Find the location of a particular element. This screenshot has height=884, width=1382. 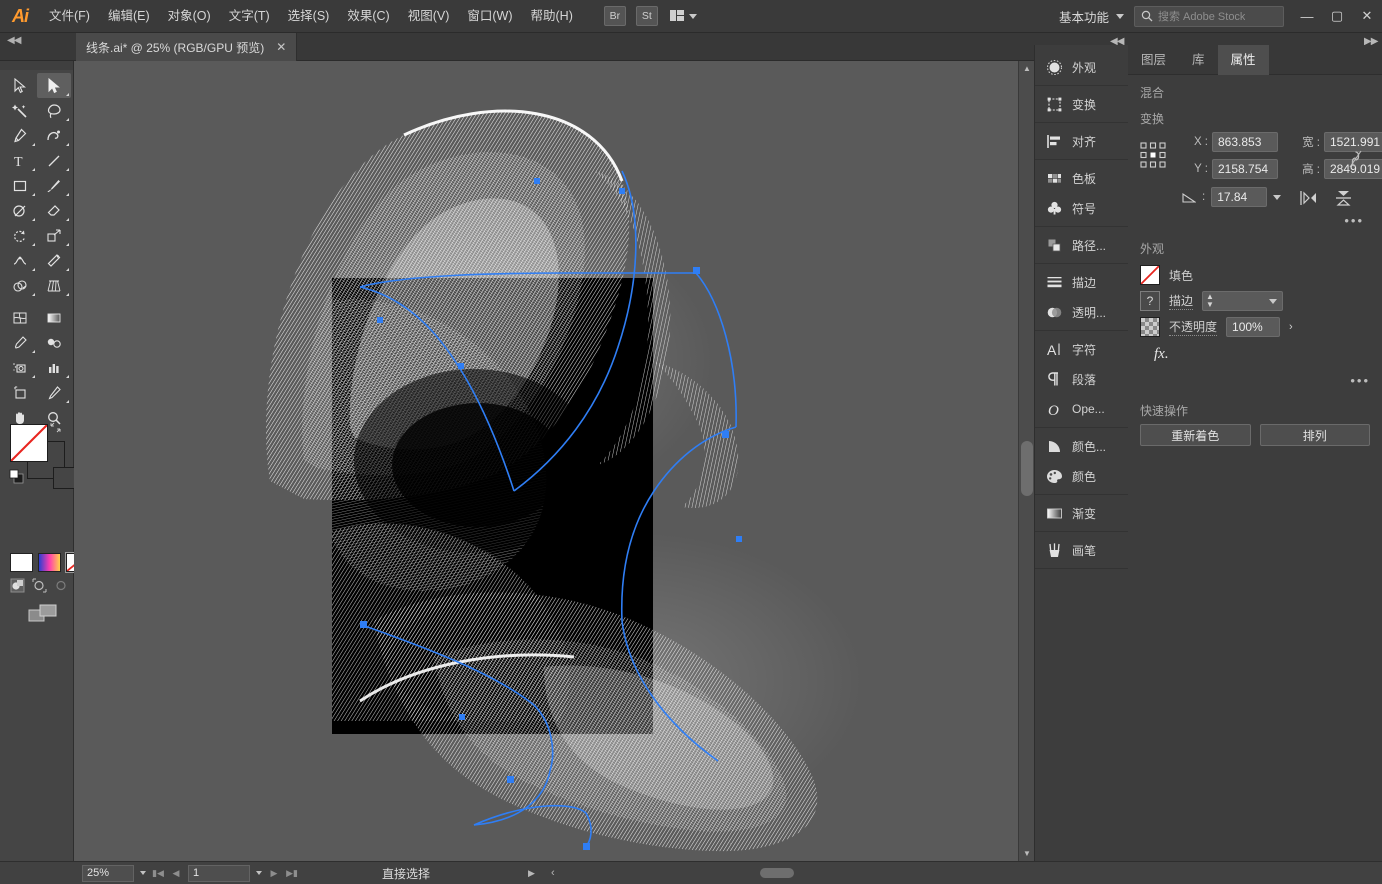

eyedropper-tool is located at coordinates (20, 342).